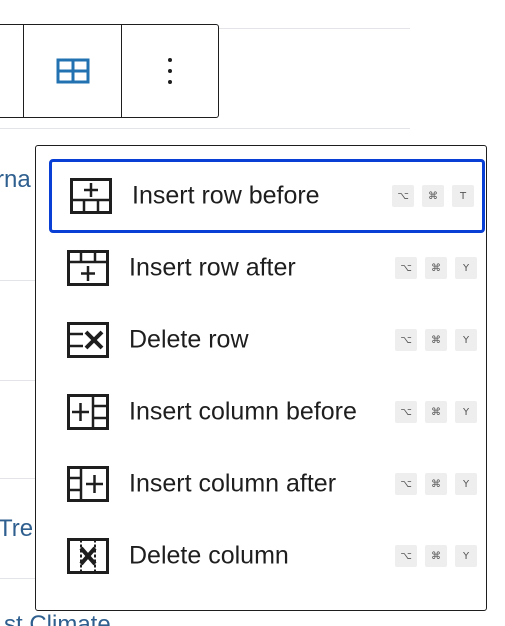 This screenshot has width=505, height=626. Describe the element at coordinates (243, 411) in the screenshot. I see `menu-item-label: Insert column before` at that location.